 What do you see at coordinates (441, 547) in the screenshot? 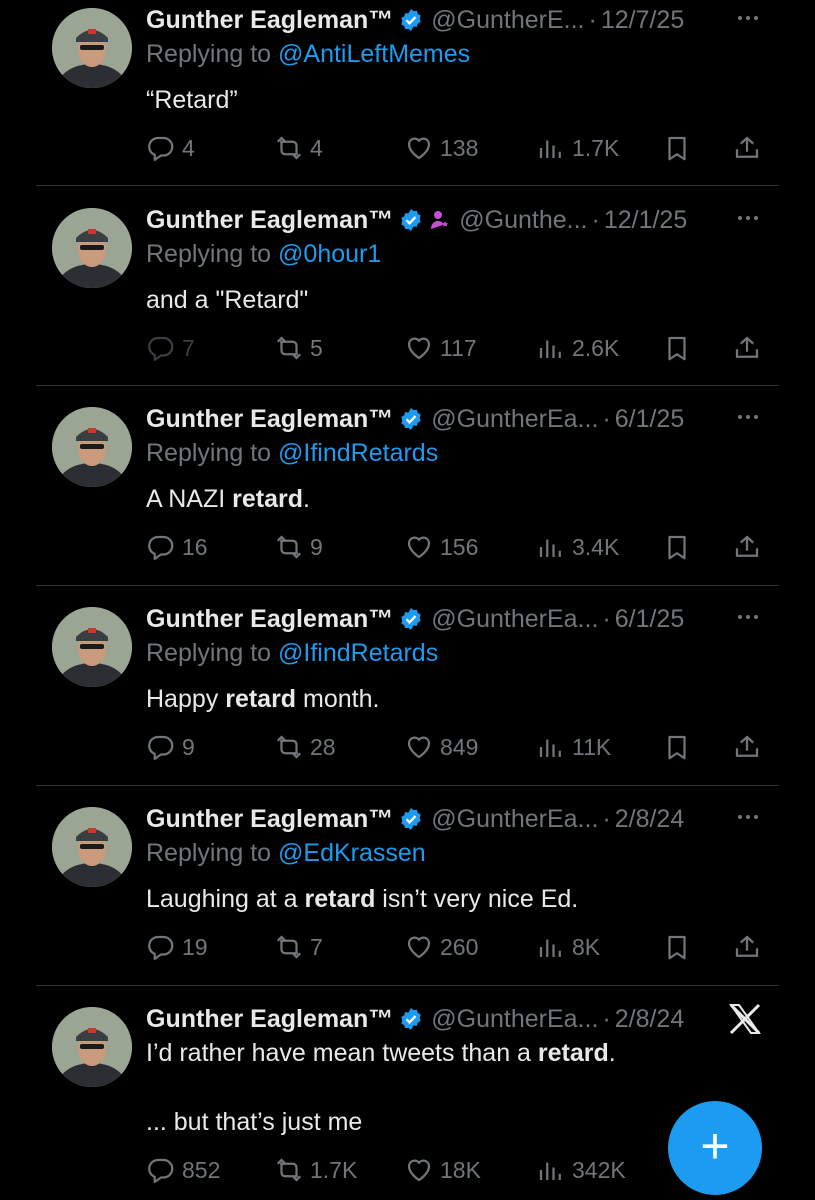
I see `like-button: 156` at bounding box center [441, 547].